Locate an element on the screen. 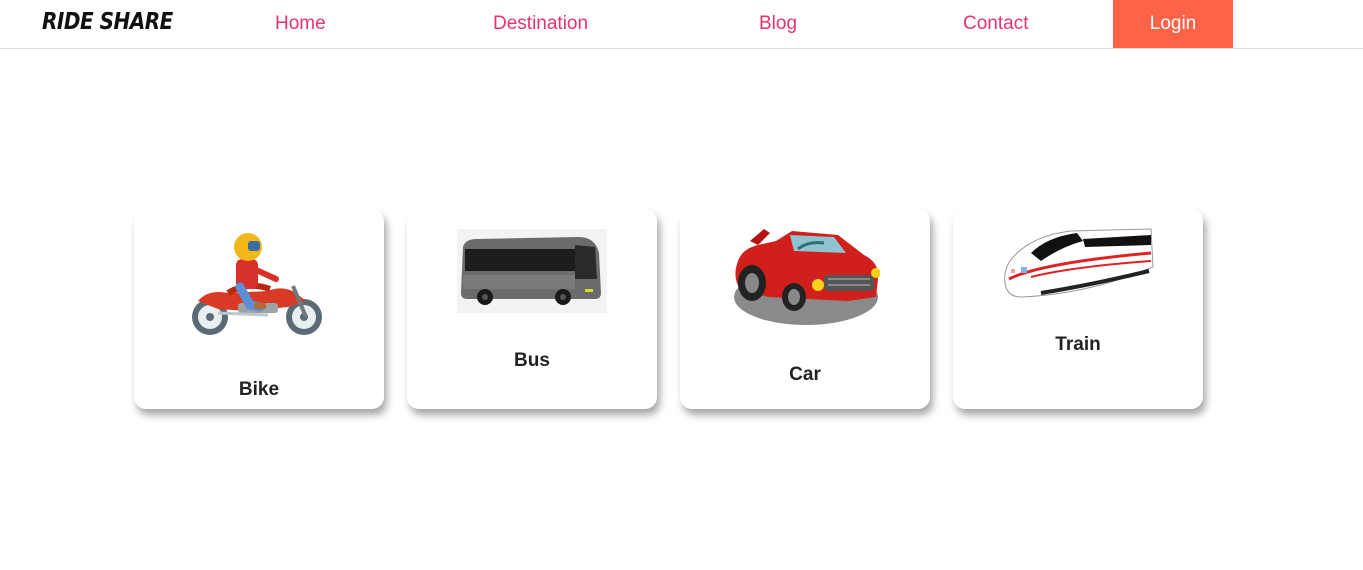 The image size is (1363, 570). login-button: Login is located at coordinates (1173, 24).